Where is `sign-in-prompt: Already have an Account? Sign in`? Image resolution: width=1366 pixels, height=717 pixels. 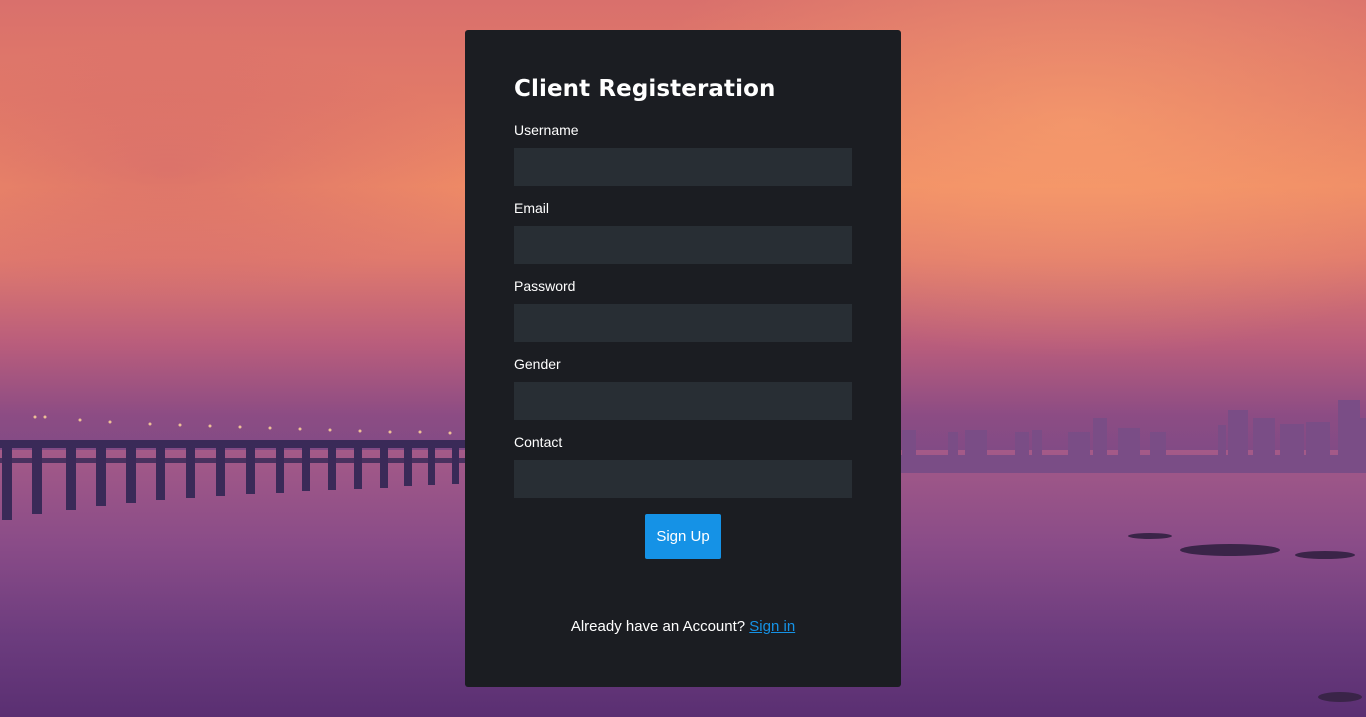
sign-in-prompt: Already have an Account? Sign in is located at coordinates (683, 626).